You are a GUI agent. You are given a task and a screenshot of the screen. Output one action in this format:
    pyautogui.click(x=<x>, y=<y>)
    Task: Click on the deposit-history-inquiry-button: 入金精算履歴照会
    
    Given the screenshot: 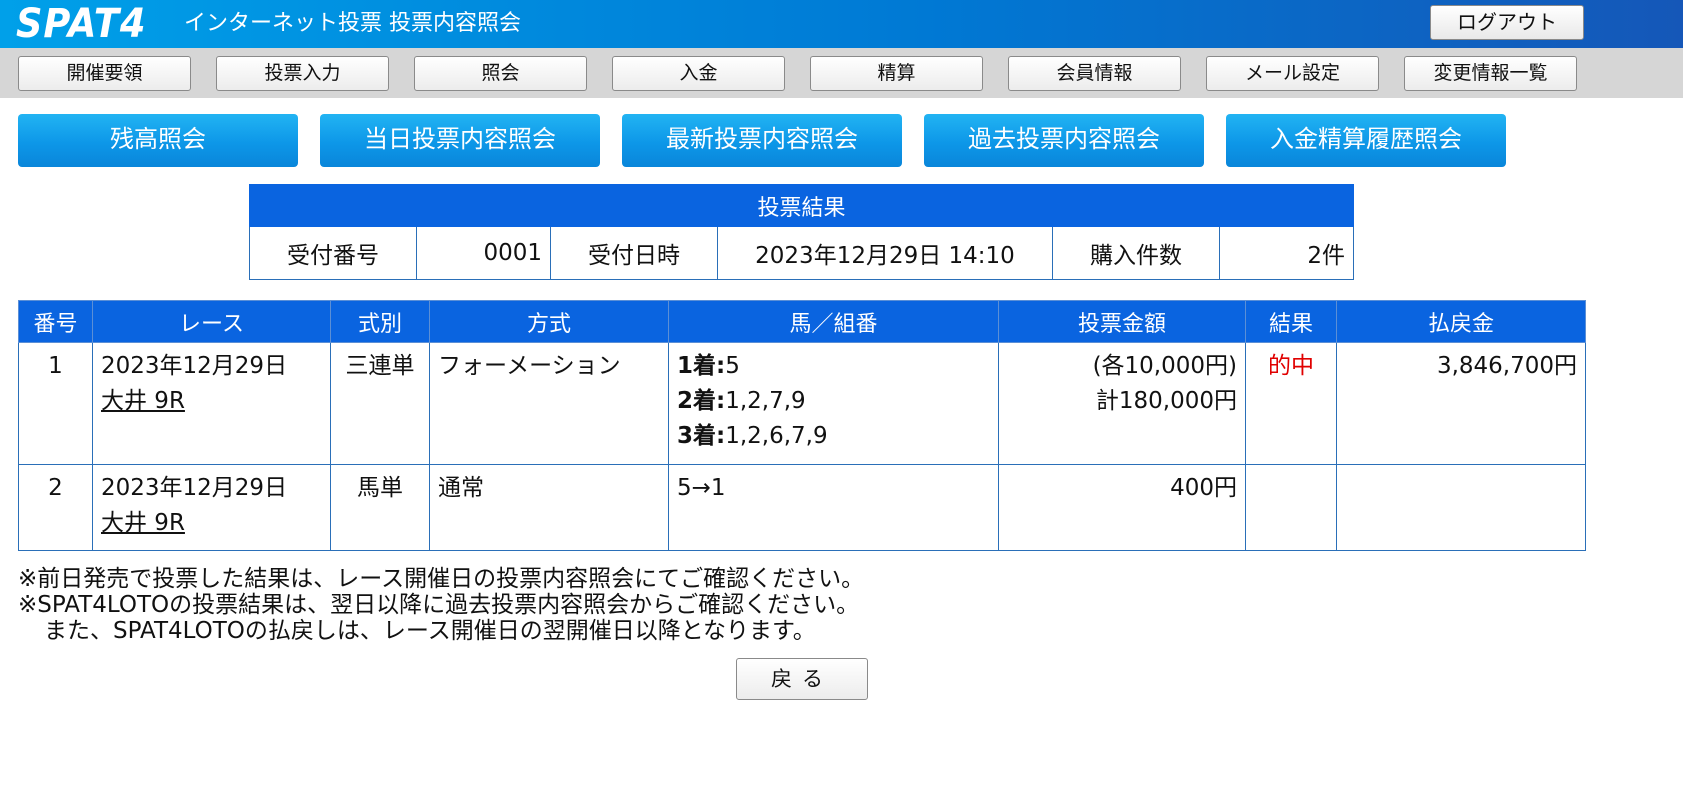 What is the action you would take?
    pyautogui.click(x=1366, y=140)
    